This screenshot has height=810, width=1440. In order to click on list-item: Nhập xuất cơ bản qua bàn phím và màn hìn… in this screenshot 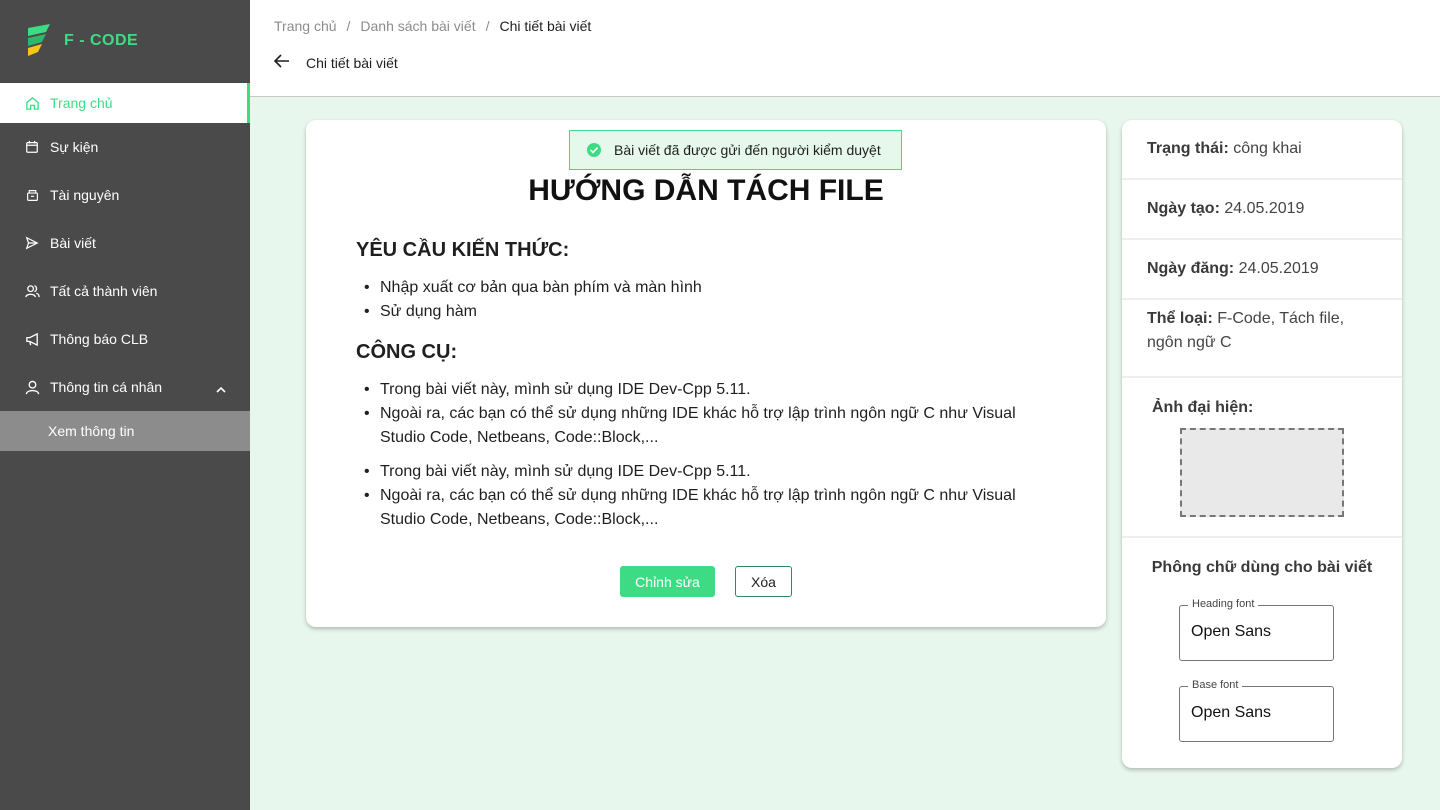, I will do `click(706, 288)`.